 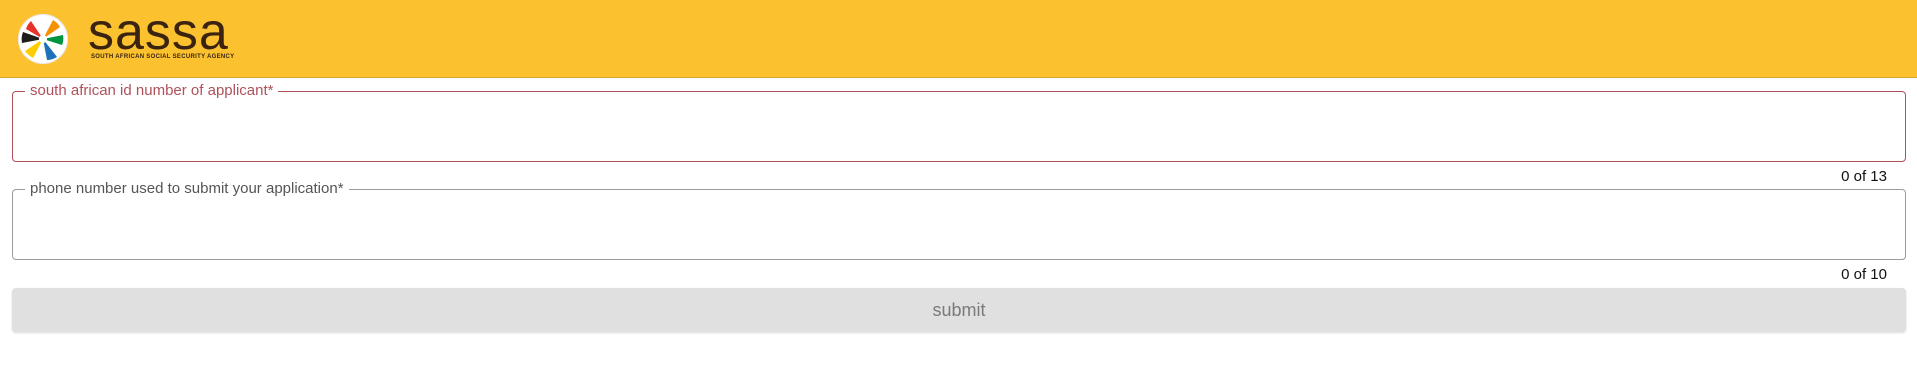 I want to click on phone-number-char-counter: 0 of 10, so click(x=1864, y=274).